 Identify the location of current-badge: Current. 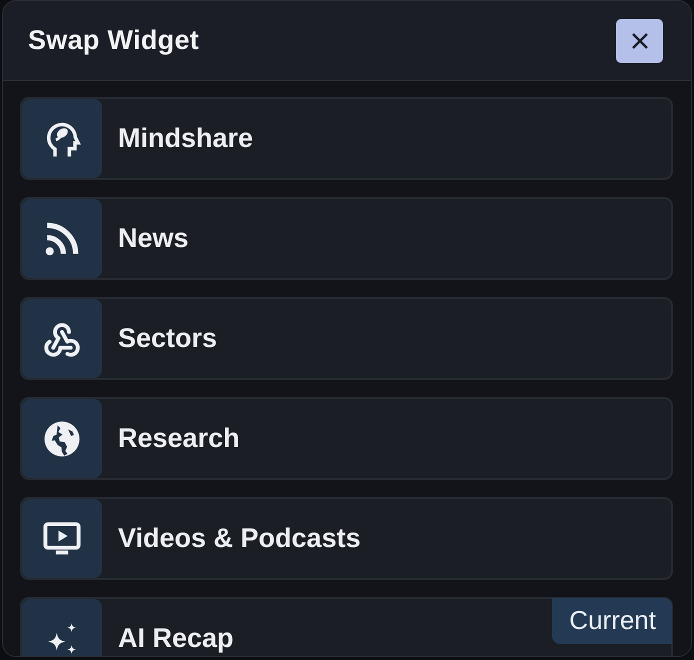
(612, 621).